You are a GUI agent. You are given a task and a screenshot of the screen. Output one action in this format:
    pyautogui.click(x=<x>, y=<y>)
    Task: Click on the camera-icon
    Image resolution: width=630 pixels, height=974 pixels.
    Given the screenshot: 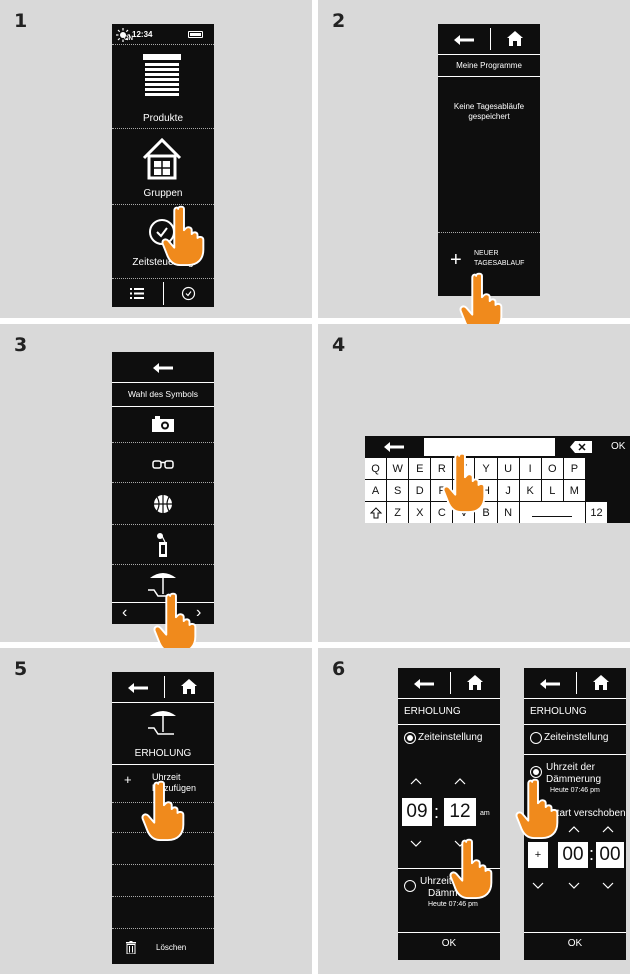 What is the action you would take?
    pyautogui.click(x=163, y=424)
    